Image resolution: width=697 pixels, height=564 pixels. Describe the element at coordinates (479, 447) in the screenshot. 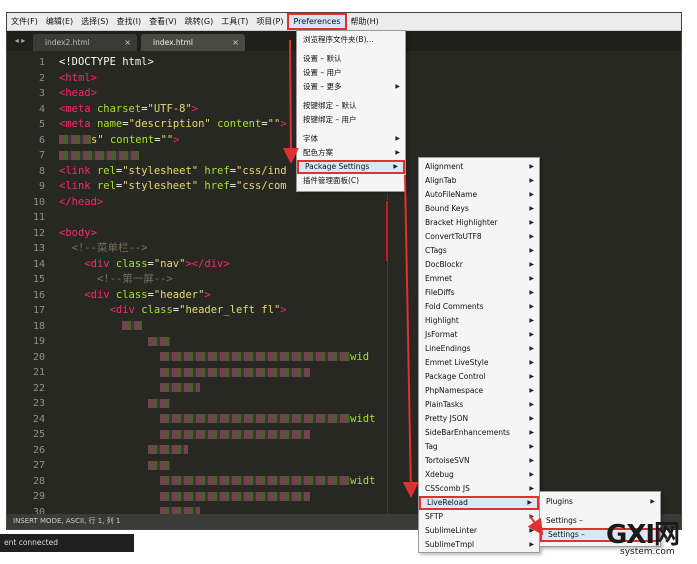

I see `package-settings-item: Tag ▶` at that location.